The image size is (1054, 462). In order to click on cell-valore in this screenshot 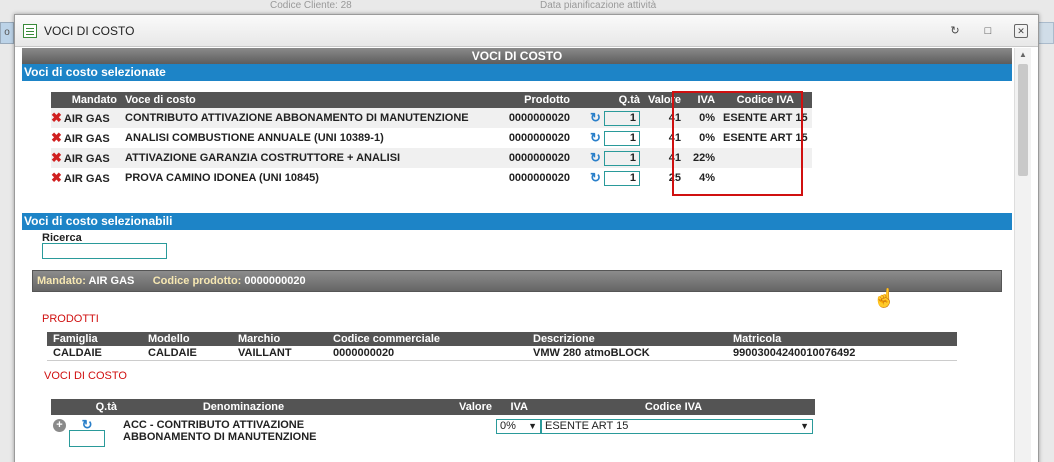, I will do `click(431, 433)`.